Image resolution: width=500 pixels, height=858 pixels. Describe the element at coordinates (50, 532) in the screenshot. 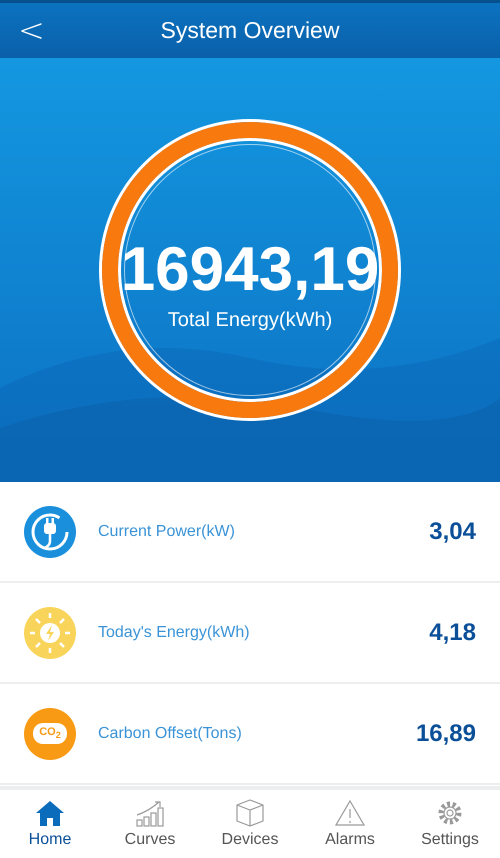

I see `plug-icon` at that location.